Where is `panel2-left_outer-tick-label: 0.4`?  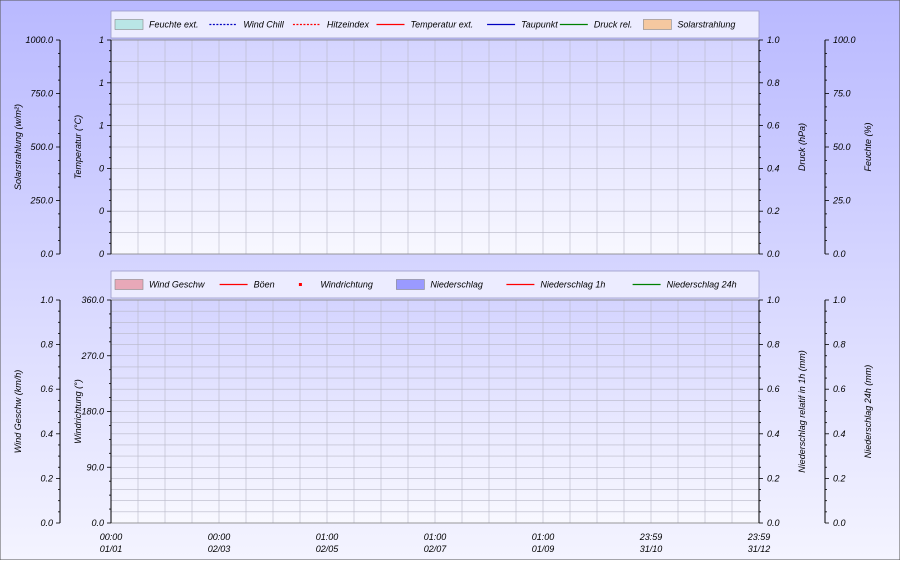 panel2-left_outer-tick-label: 0.4 is located at coordinates (46, 434).